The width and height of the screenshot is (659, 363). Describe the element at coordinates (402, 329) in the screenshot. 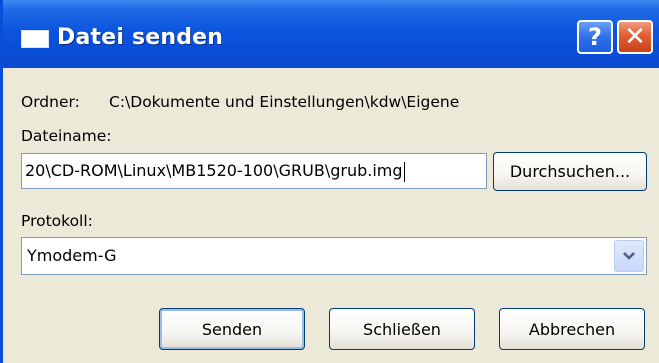

I see `close-button: Schließen` at that location.